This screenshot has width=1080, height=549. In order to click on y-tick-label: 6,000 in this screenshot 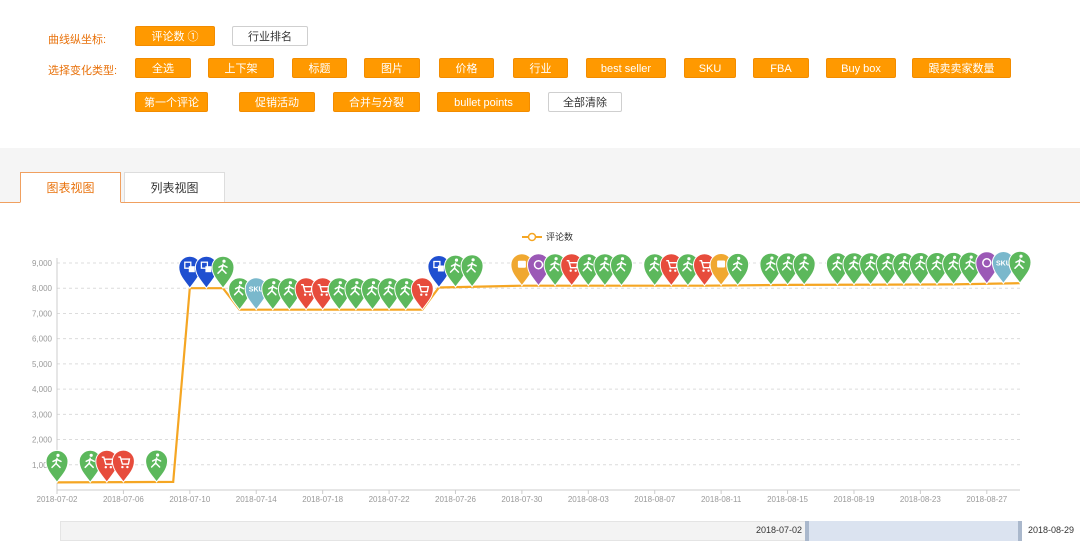, I will do `click(42, 339)`.